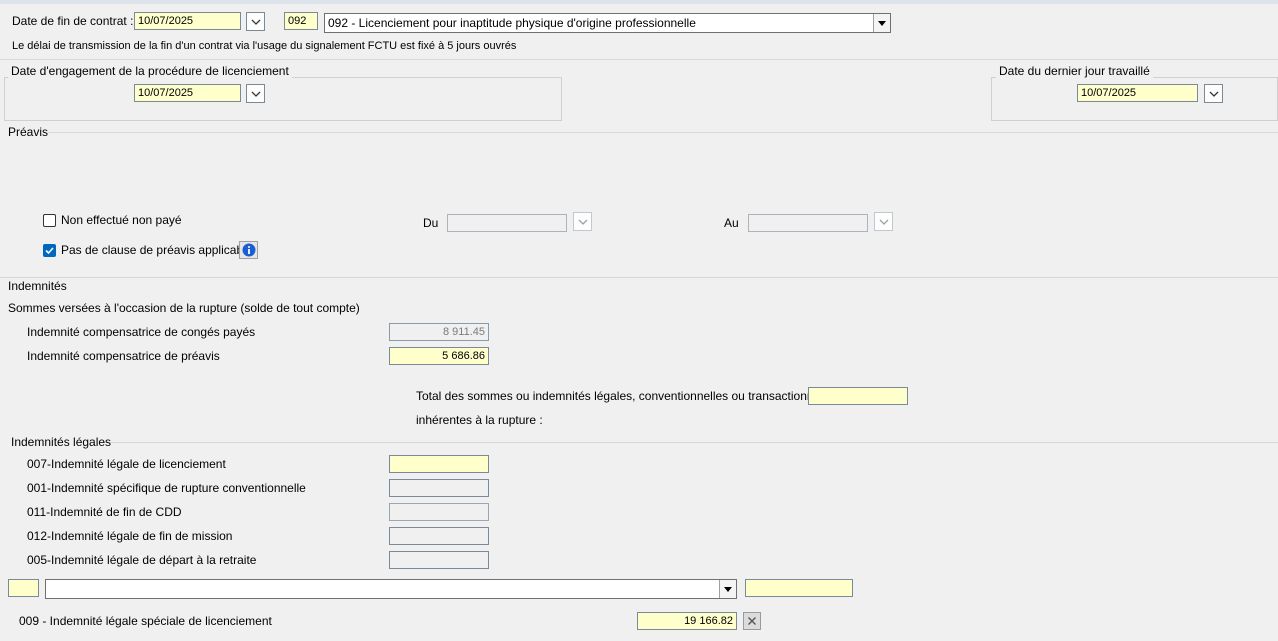 The width and height of the screenshot is (1278, 641). I want to click on legales-divider, so click(691, 442).